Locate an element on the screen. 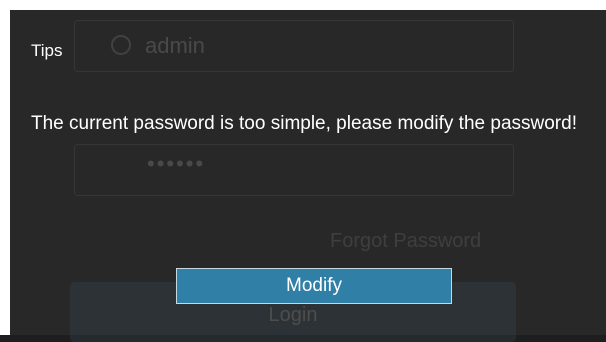 This screenshot has height=342, width=606. background-login-label: Login is located at coordinates (293, 315).